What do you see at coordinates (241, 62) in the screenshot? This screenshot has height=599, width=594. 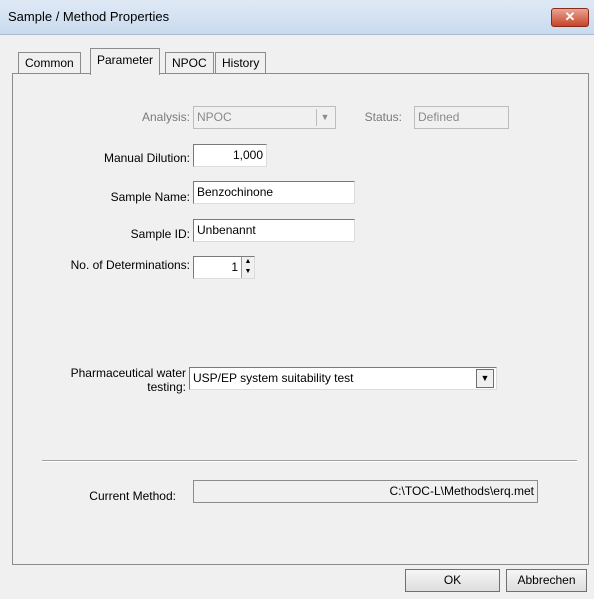 I see `tab-history: History` at bounding box center [241, 62].